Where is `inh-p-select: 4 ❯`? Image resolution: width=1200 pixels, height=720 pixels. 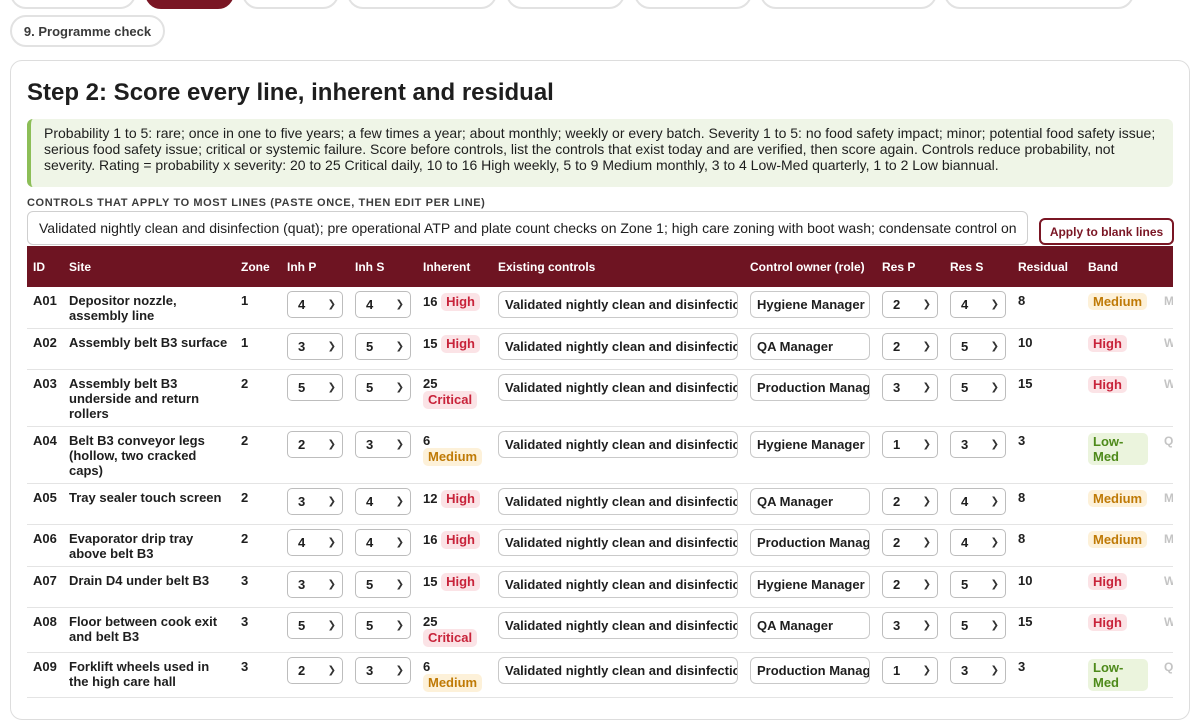 inh-p-select: 4 ❯ is located at coordinates (315, 304).